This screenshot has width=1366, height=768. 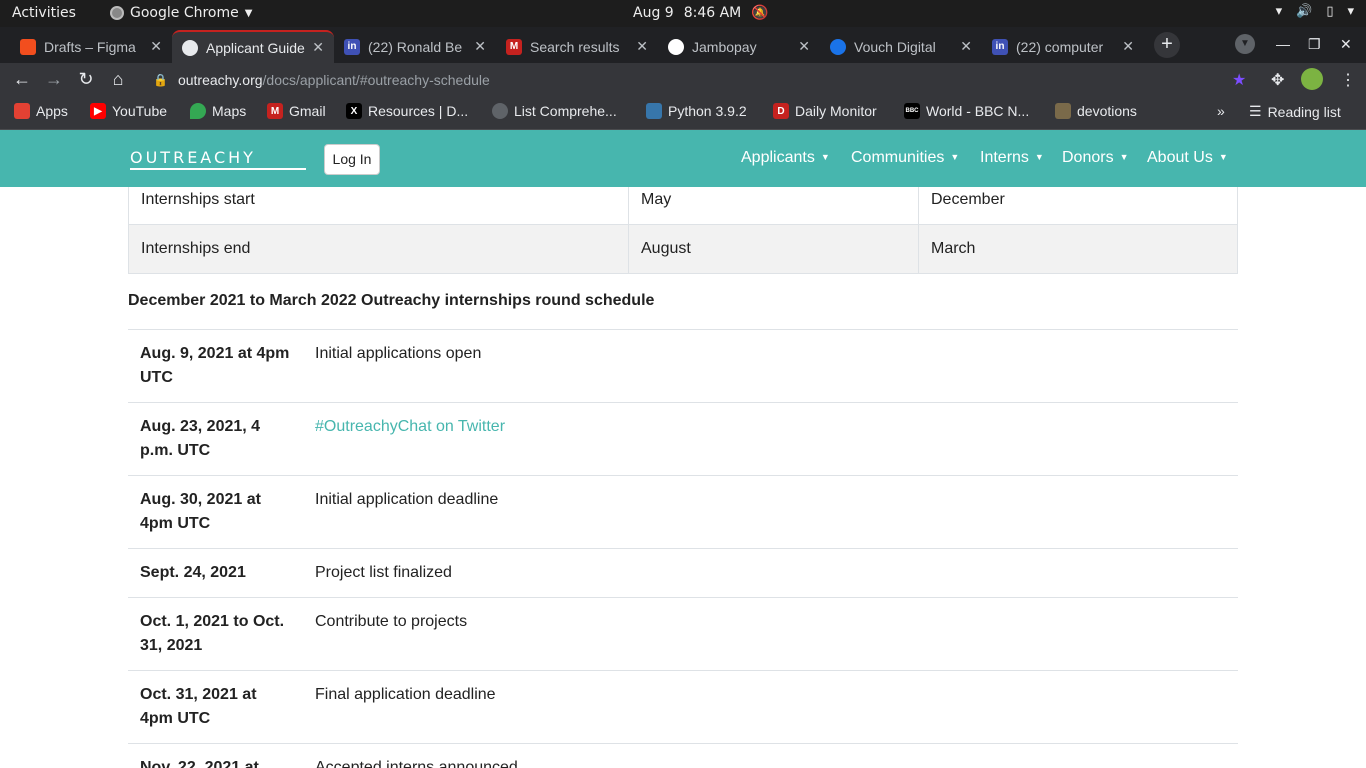 I want to click on time-label: 8:46 AM, so click(x=712, y=13).